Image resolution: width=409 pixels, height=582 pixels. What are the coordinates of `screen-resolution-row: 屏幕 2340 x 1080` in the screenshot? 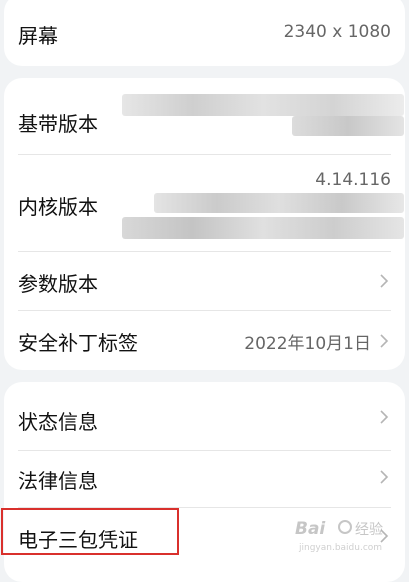 It's located at (204, 33).